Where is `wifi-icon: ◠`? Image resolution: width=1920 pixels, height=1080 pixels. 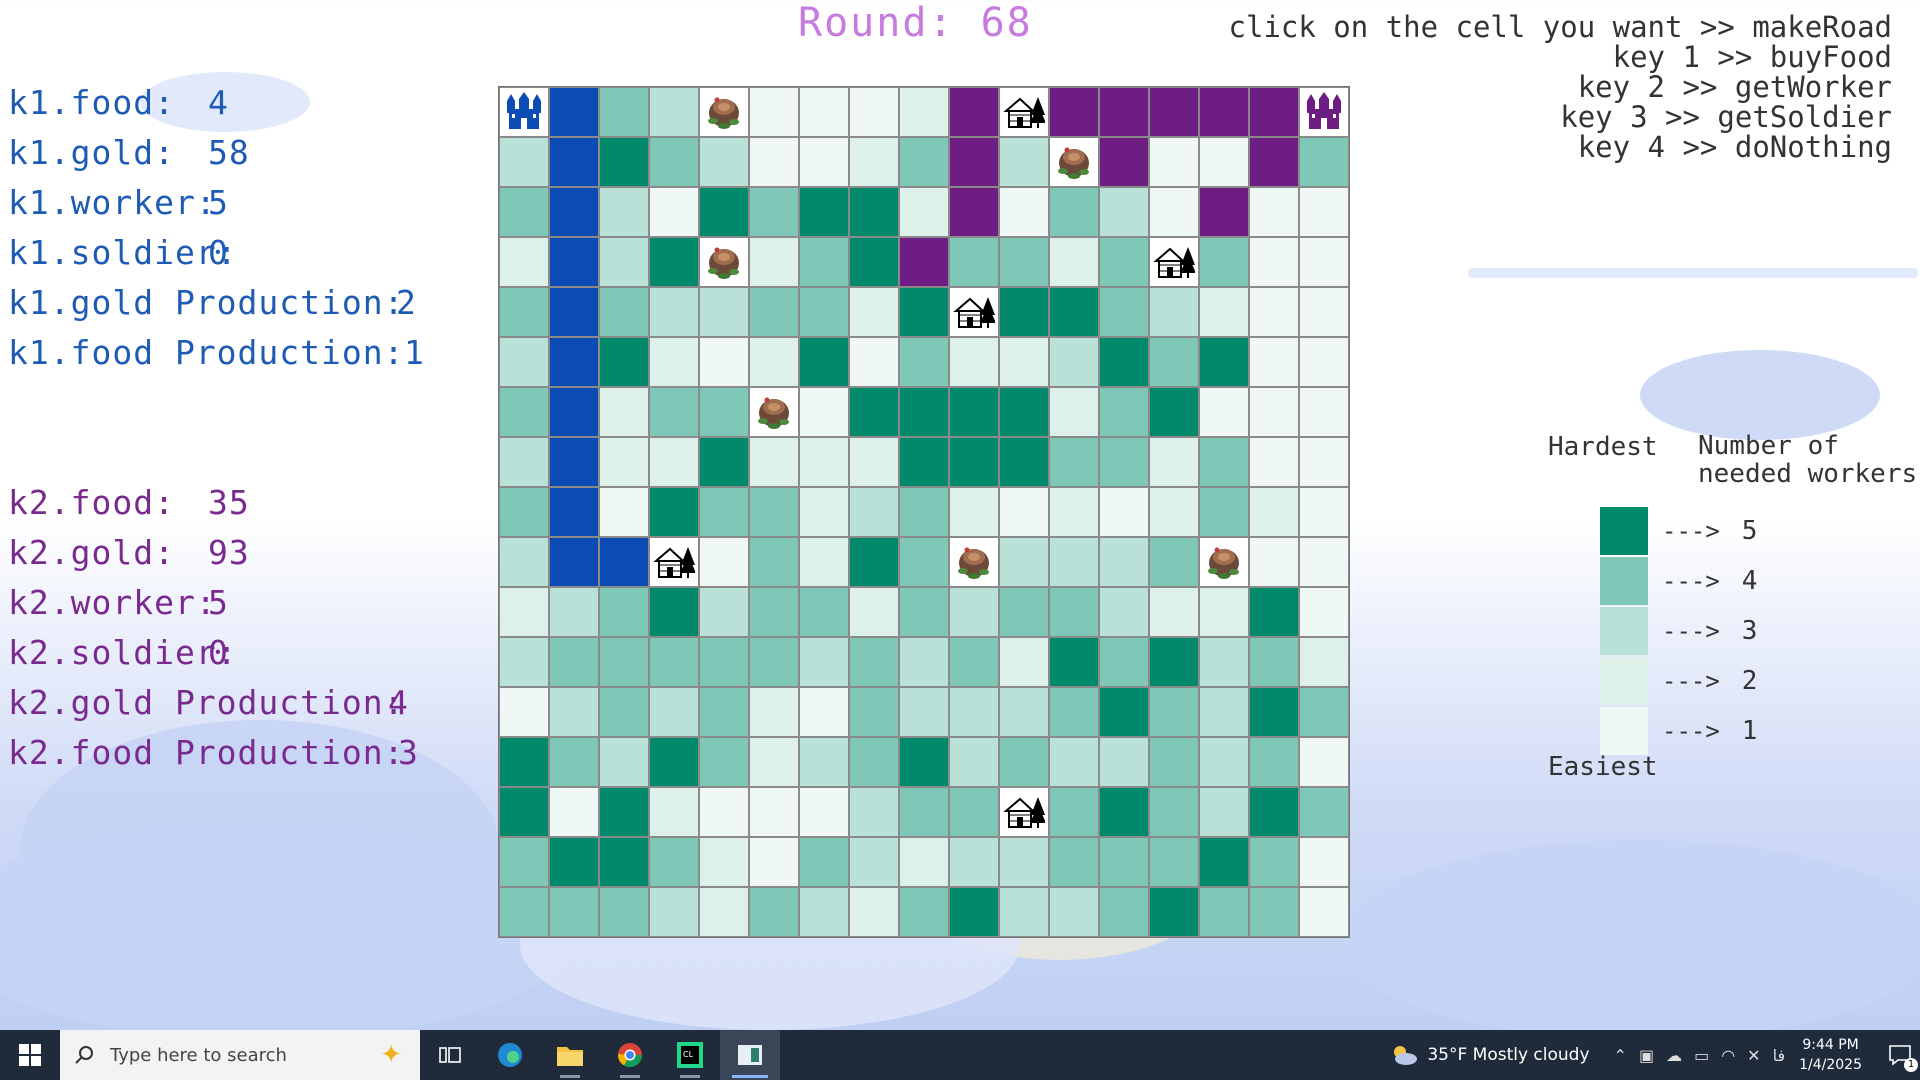
wifi-icon: ◠ is located at coordinates (1728, 1055).